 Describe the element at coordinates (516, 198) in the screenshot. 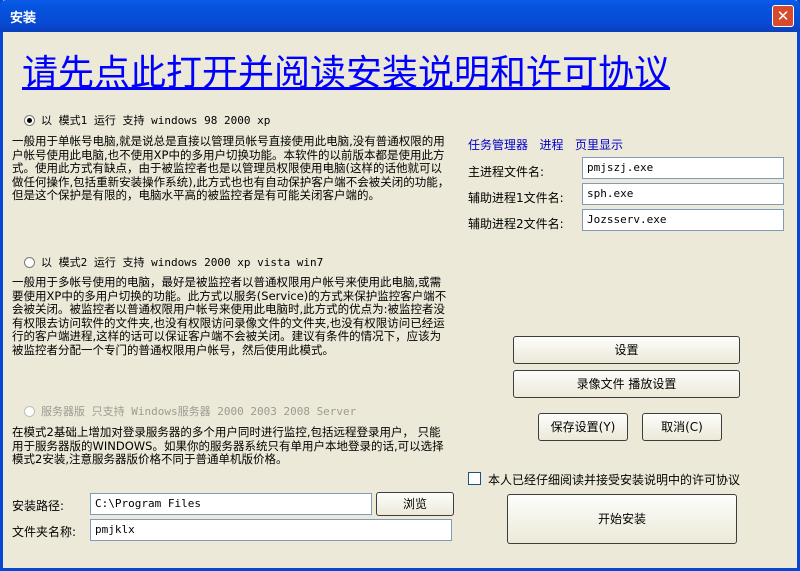

I see `aux-process1-label: 辅助进程1文件名:` at that location.